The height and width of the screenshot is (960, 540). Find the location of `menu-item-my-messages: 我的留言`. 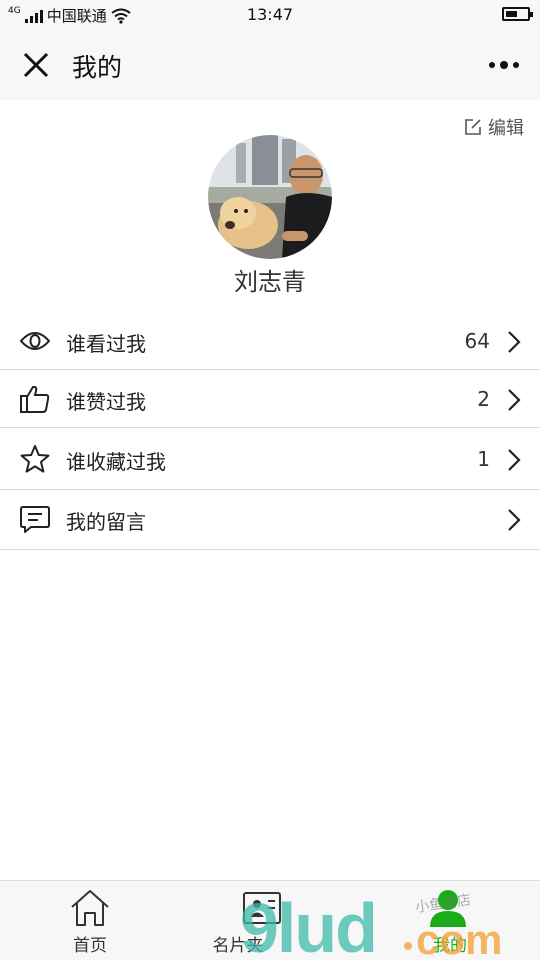

menu-item-my-messages: 我的留言 is located at coordinates (270, 520).